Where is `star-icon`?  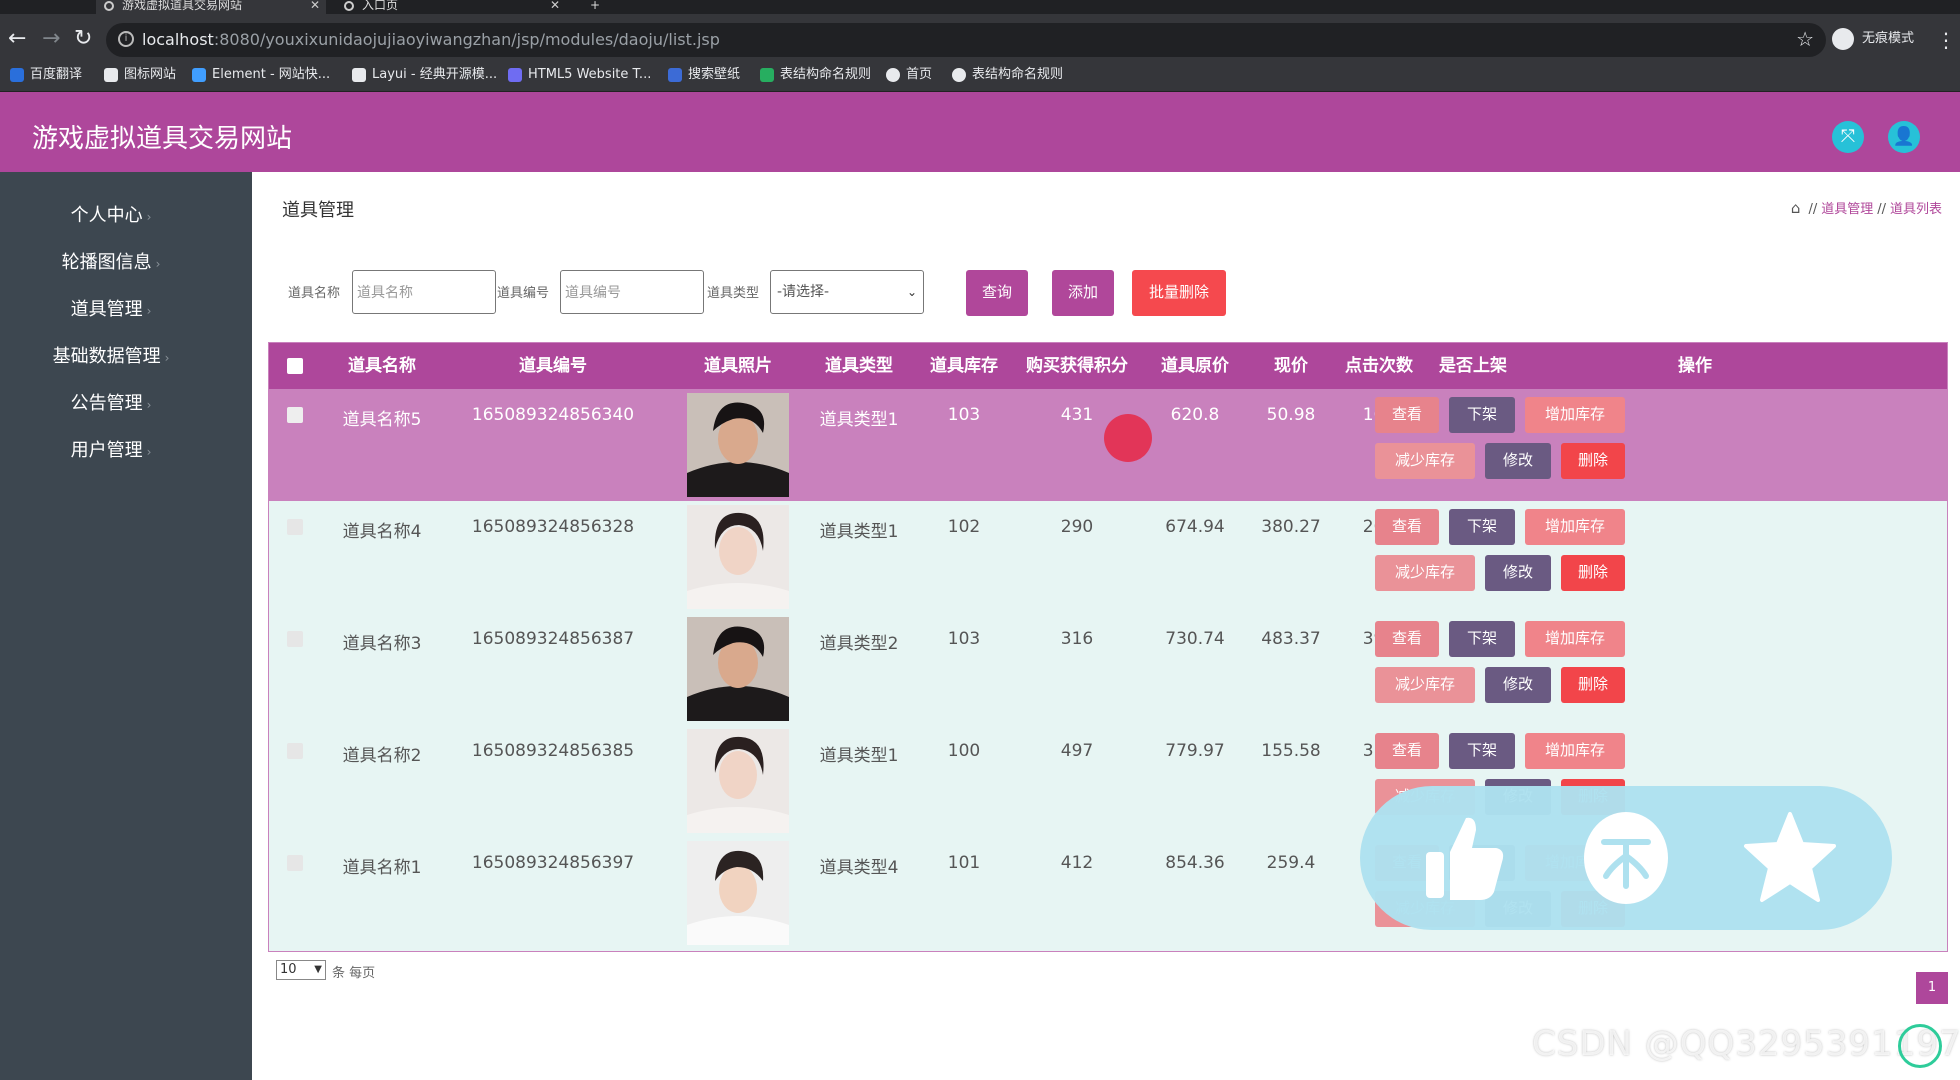
star-icon is located at coordinates (1790, 858).